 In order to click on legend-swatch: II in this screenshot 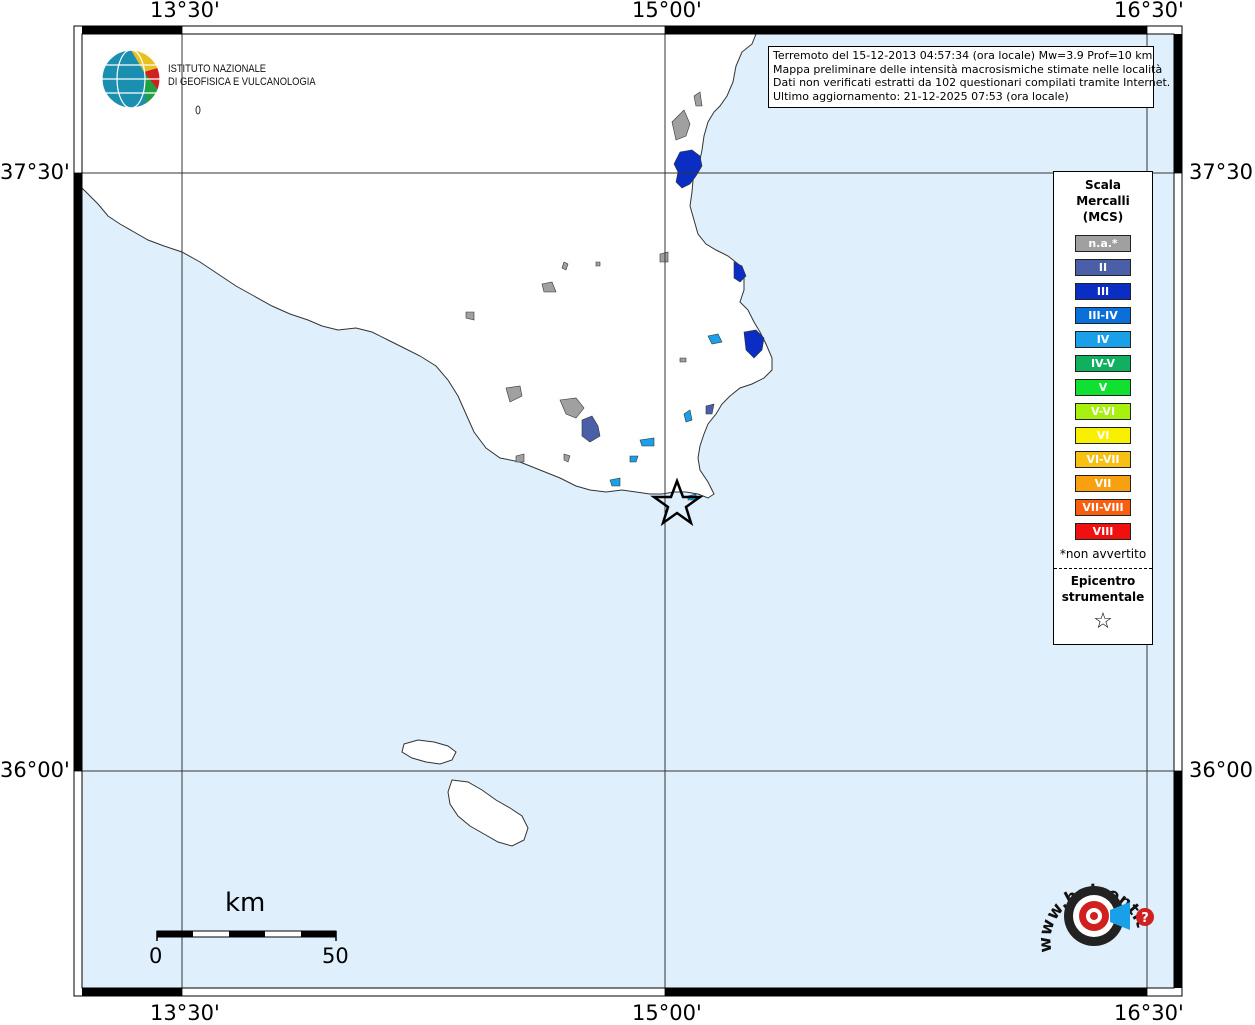, I will do `click(1103, 267)`.